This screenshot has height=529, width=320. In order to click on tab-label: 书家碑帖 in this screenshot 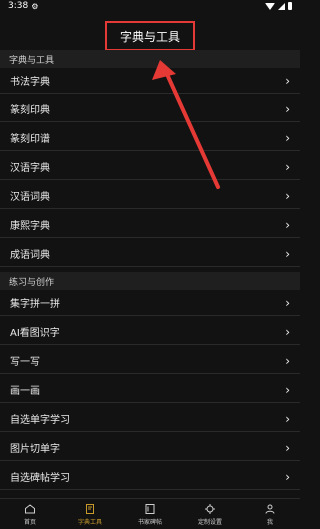, I will do `click(149, 522)`.